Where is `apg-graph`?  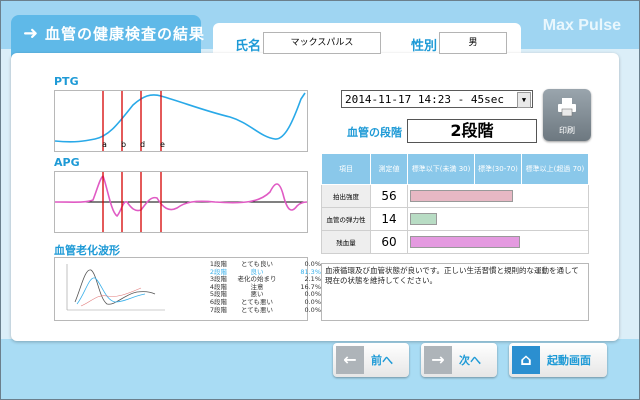
apg-graph is located at coordinates (181, 202).